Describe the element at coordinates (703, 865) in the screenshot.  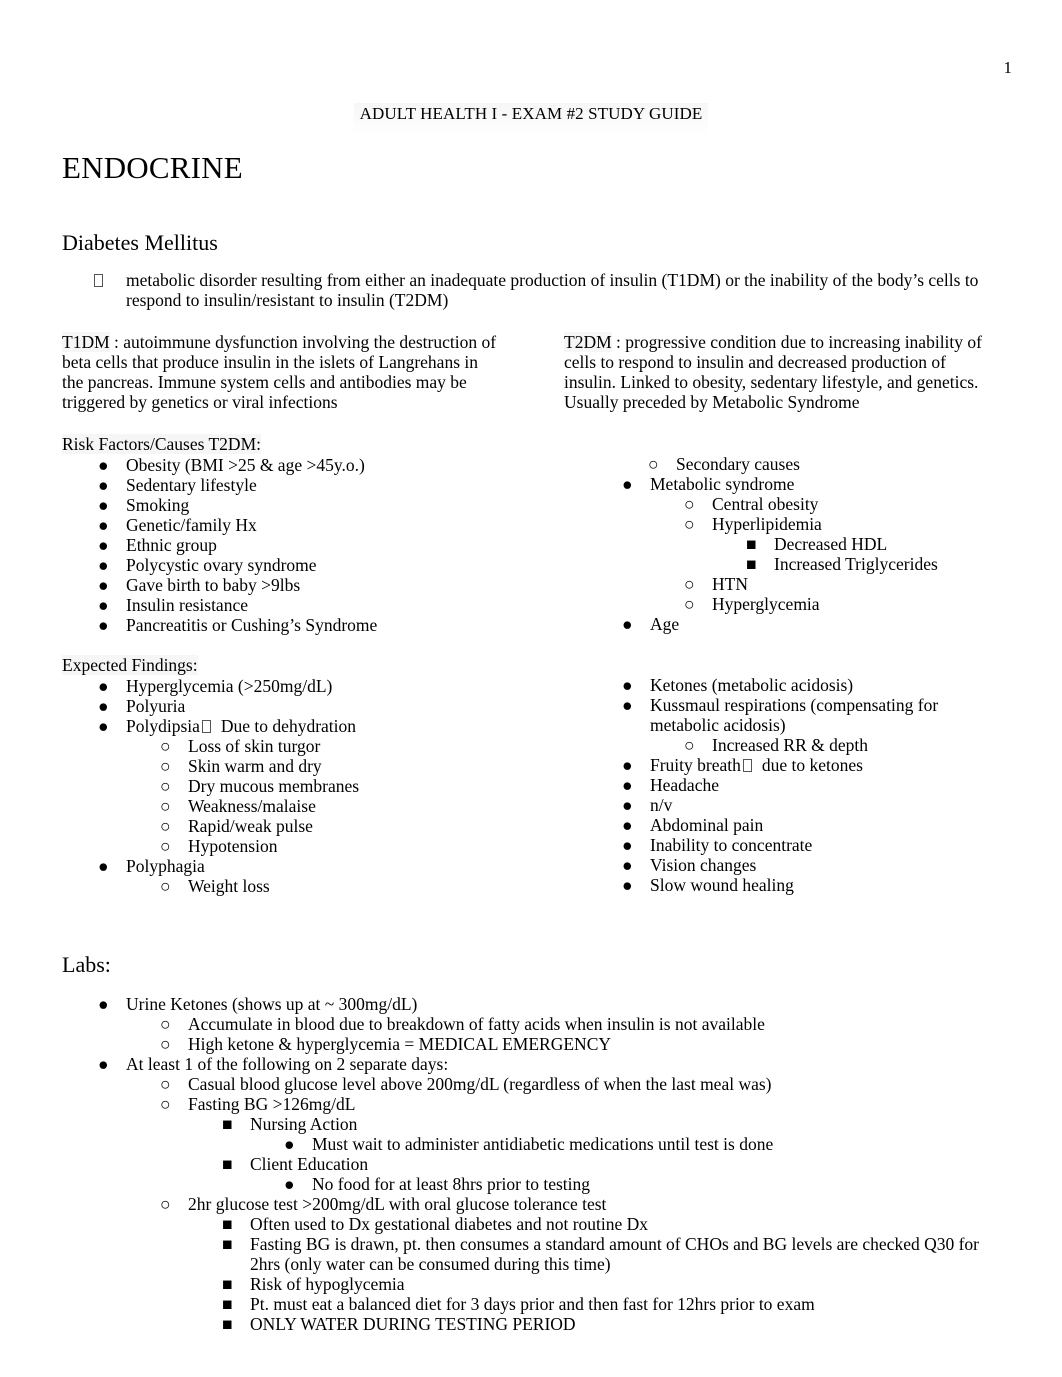
I see `list-item-label: Vision changes` at that location.